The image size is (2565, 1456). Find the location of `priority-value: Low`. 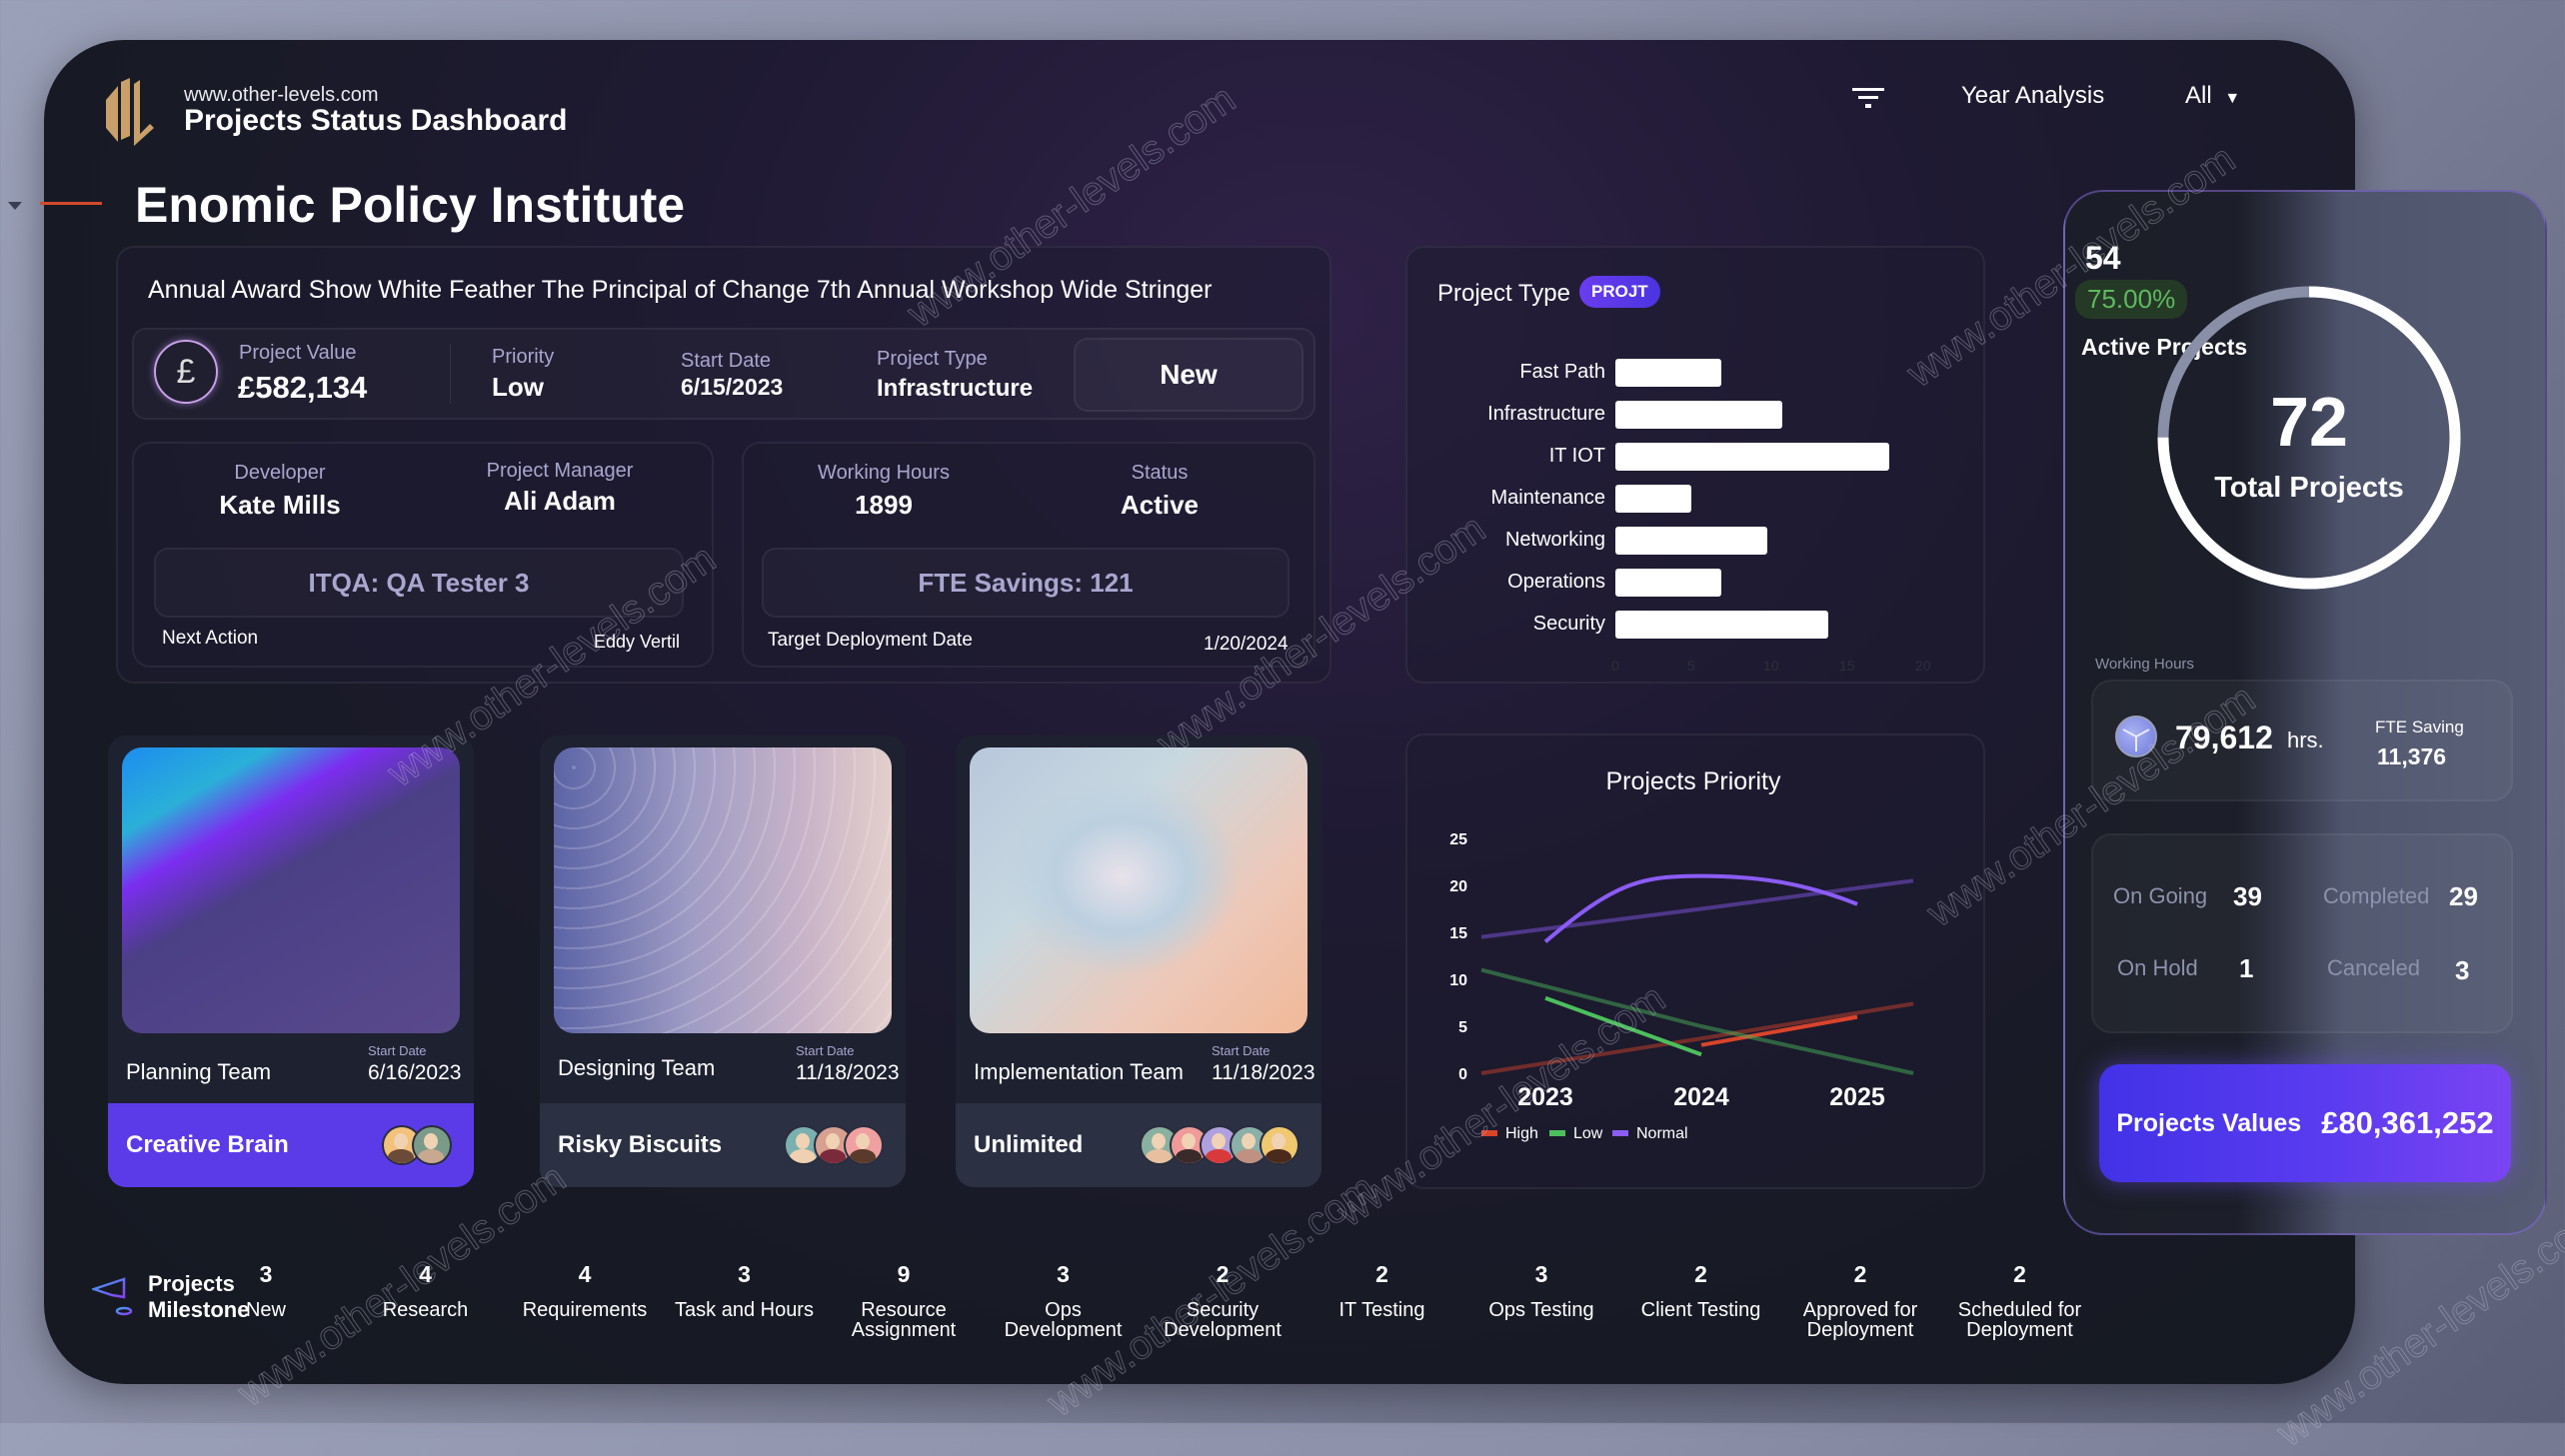

priority-value: Low is located at coordinates (518, 387).